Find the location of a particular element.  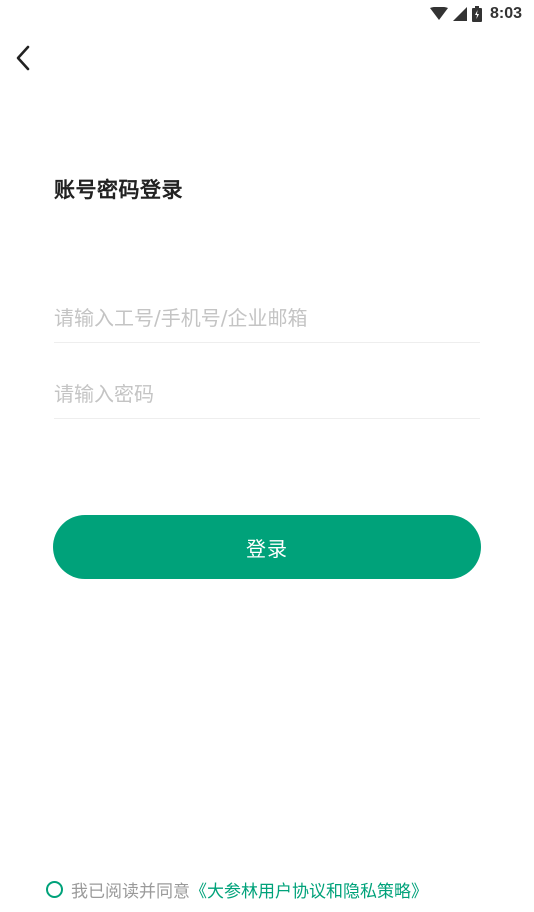

password-input is located at coordinates (267, 394).